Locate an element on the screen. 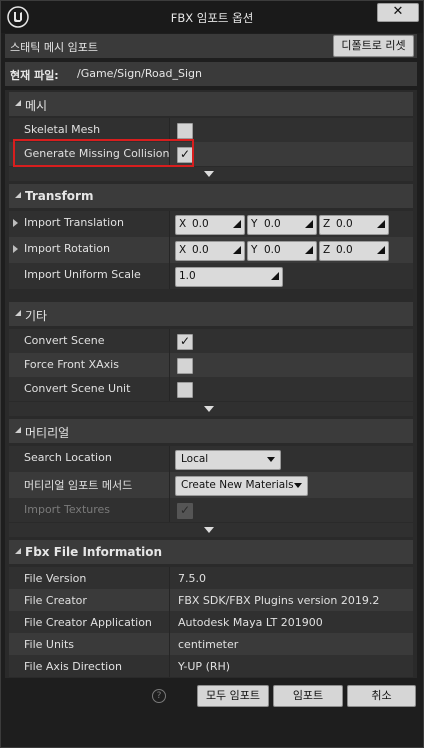  reset-to-default-button: 디폴트로 리셋 is located at coordinates (373, 46).